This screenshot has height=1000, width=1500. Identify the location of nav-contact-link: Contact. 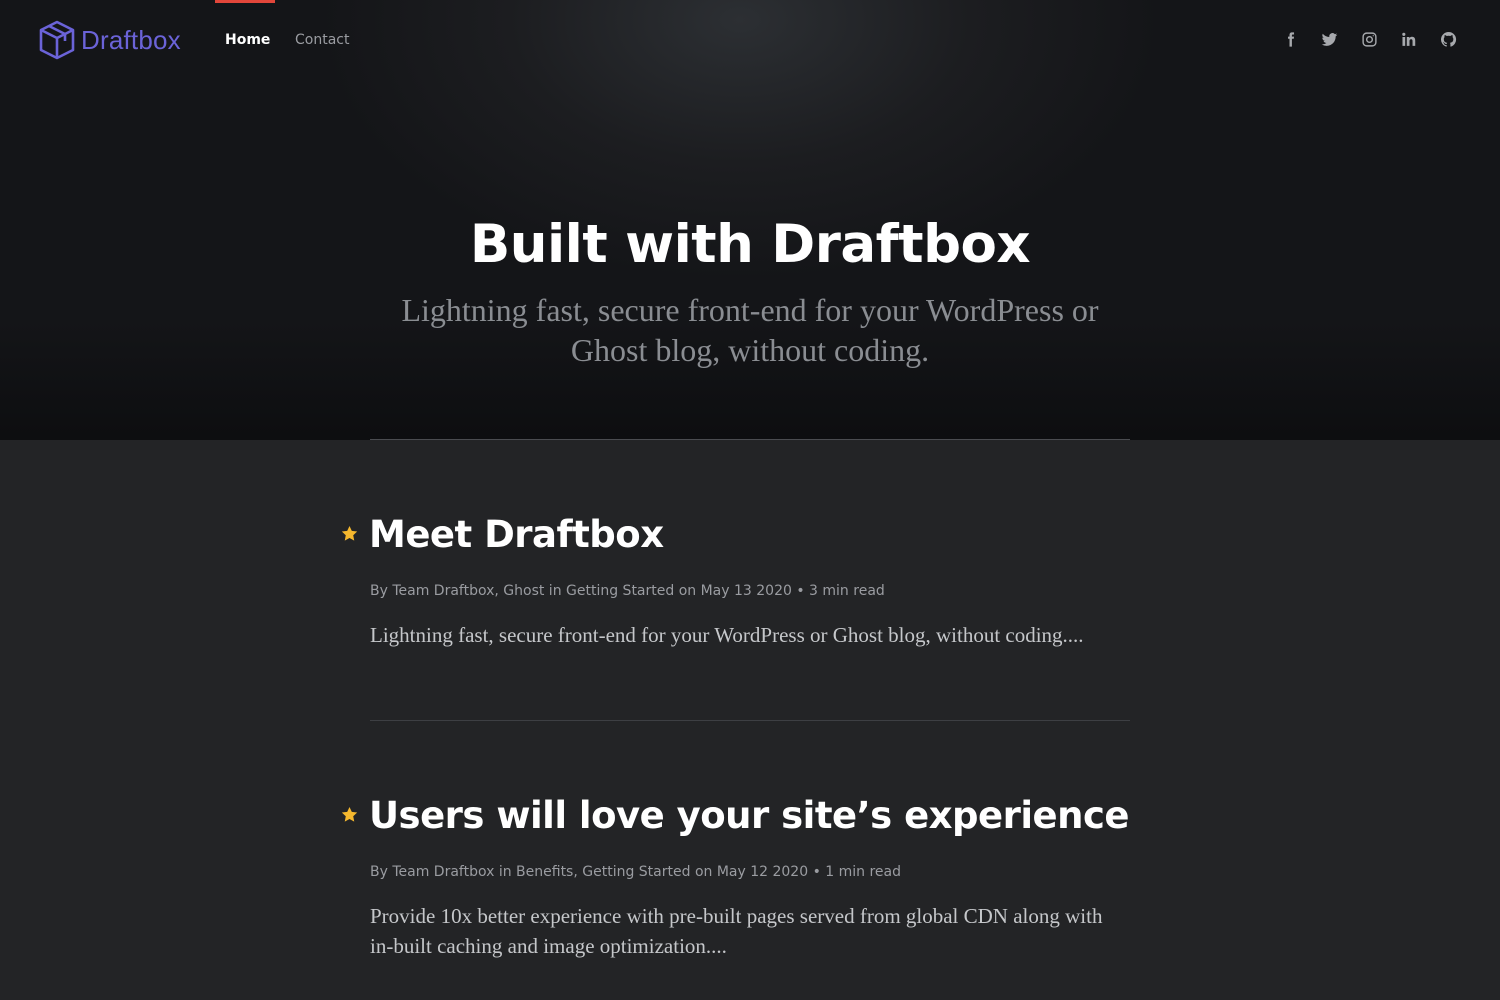
(322, 40).